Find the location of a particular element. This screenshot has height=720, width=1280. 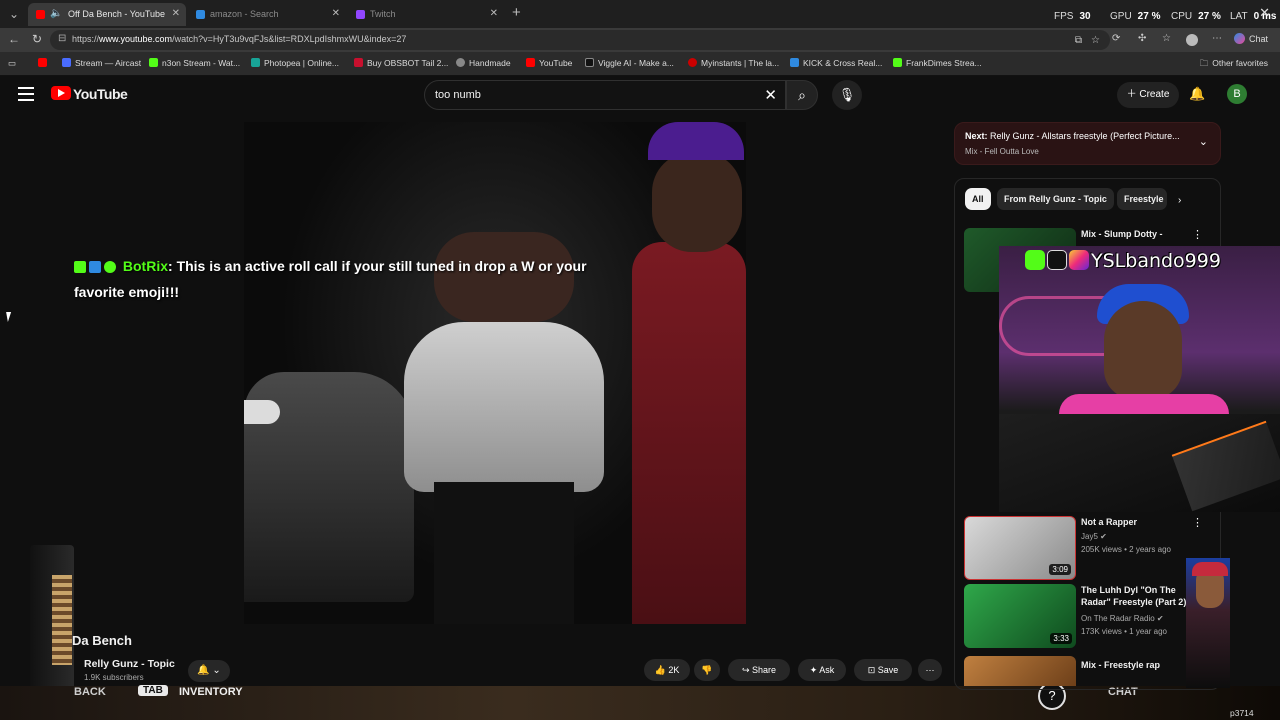

guide-menu-icon is located at coordinates (26, 94).